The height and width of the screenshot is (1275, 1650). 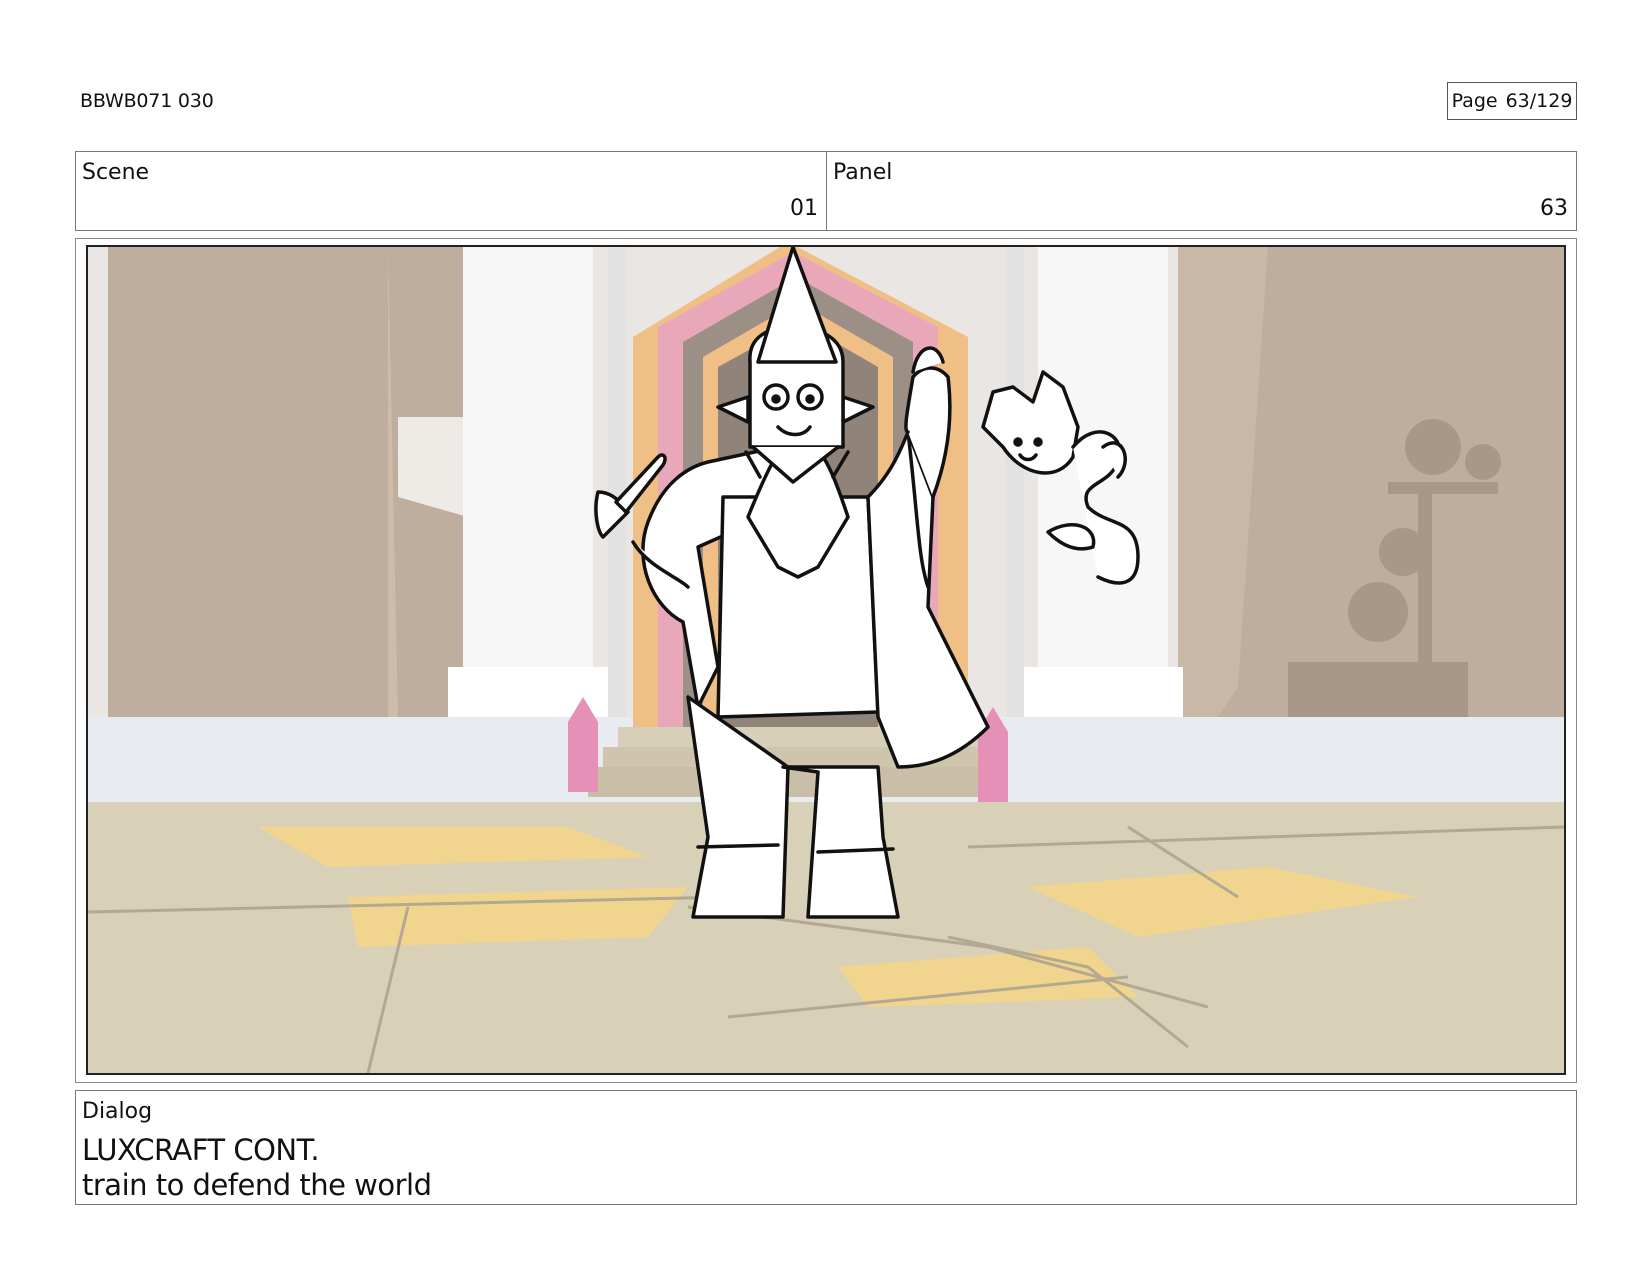 What do you see at coordinates (1554, 208) in the screenshot?
I see `panel-number: 63` at bounding box center [1554, 208].